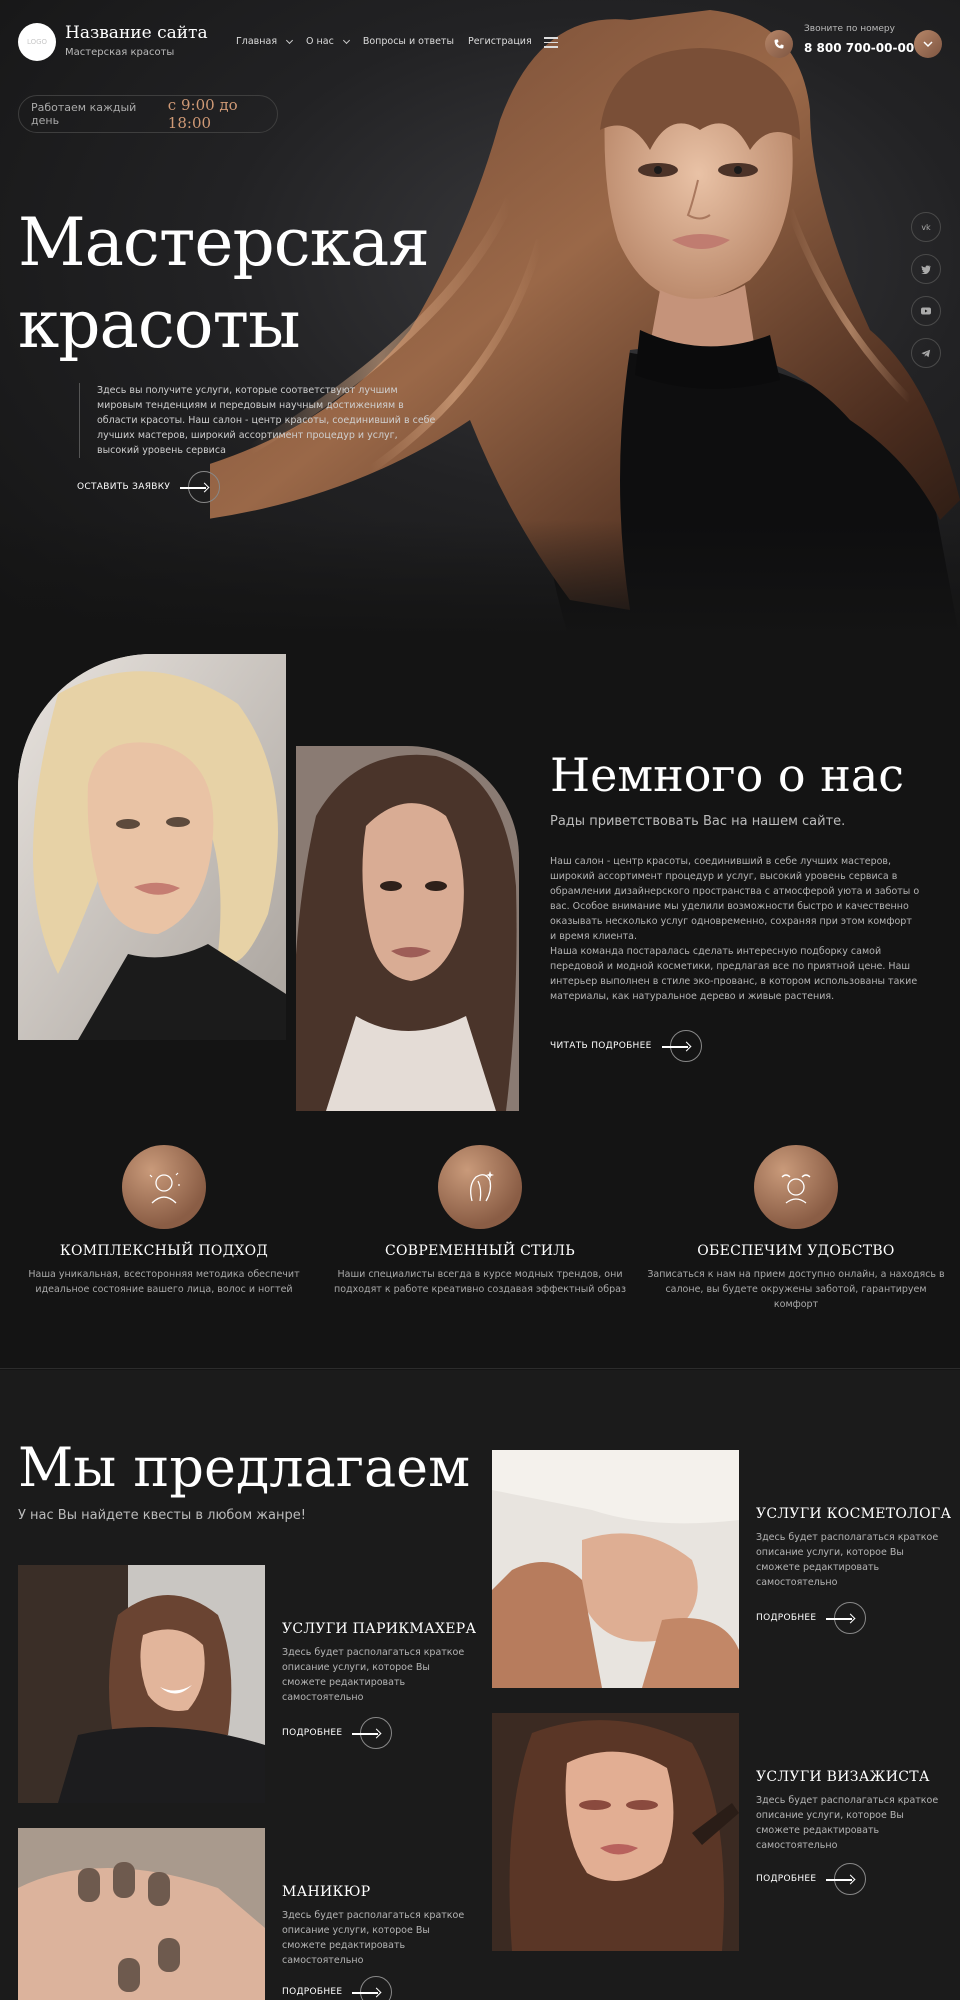  I want to click on feature-title: ОБЕСПЕЧИМ УДОБСТВО, so click(796, 1251).